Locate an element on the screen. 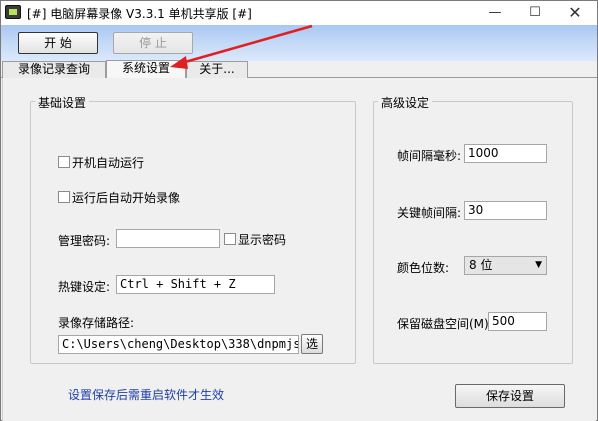 The image size is (598, 421). title-bar: [#] 电脑屏幕录像 V3.3.1 单机共享版 [#] — ☐ ✕ is located at coordinates (299, 13).